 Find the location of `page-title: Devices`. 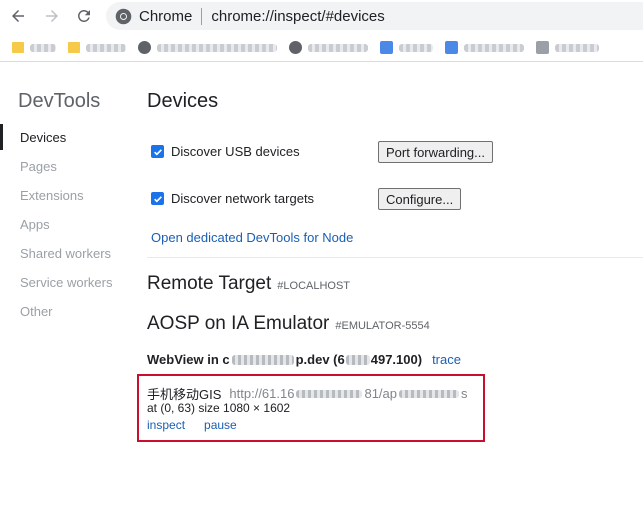

page-title: Devices is located at coordinates (183, 101).